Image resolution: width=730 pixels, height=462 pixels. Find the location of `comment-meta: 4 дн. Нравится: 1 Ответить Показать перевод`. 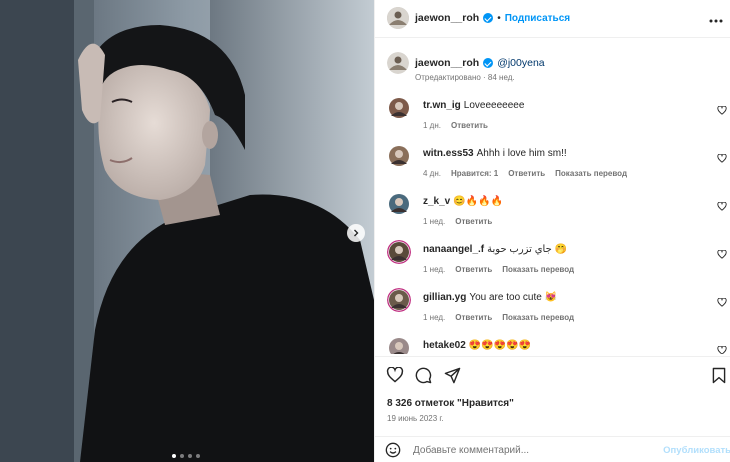

comment-meta: 4 дн. Нравится: 1 Ответить Показать перевод is located at coordinates (525, 173).